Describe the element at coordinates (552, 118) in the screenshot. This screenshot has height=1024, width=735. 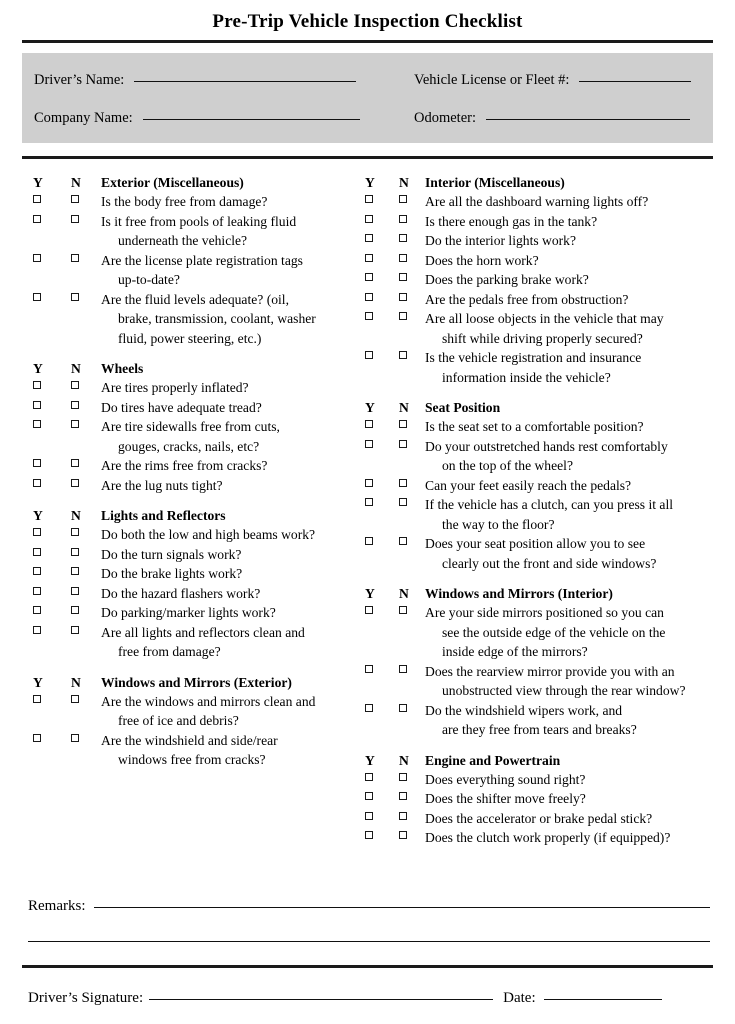
I see `odometer-field: Odometer:` at that location.